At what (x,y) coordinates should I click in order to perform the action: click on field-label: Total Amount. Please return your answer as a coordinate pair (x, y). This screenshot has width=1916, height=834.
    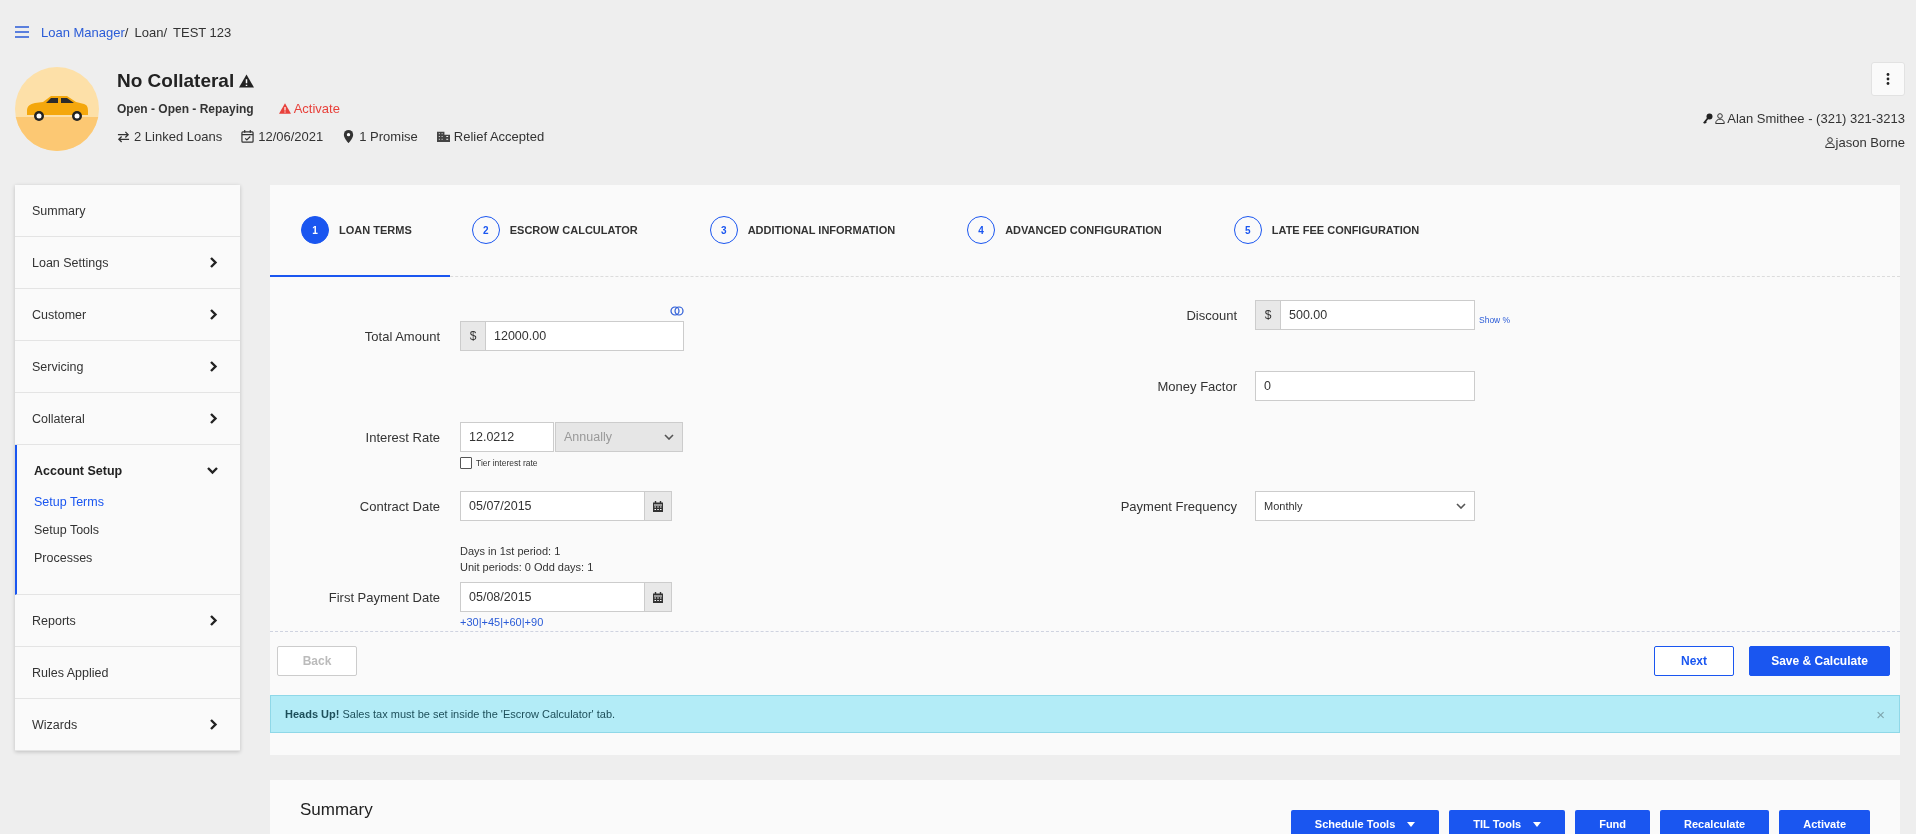
    Looking at the image, I should click on (401, 336).